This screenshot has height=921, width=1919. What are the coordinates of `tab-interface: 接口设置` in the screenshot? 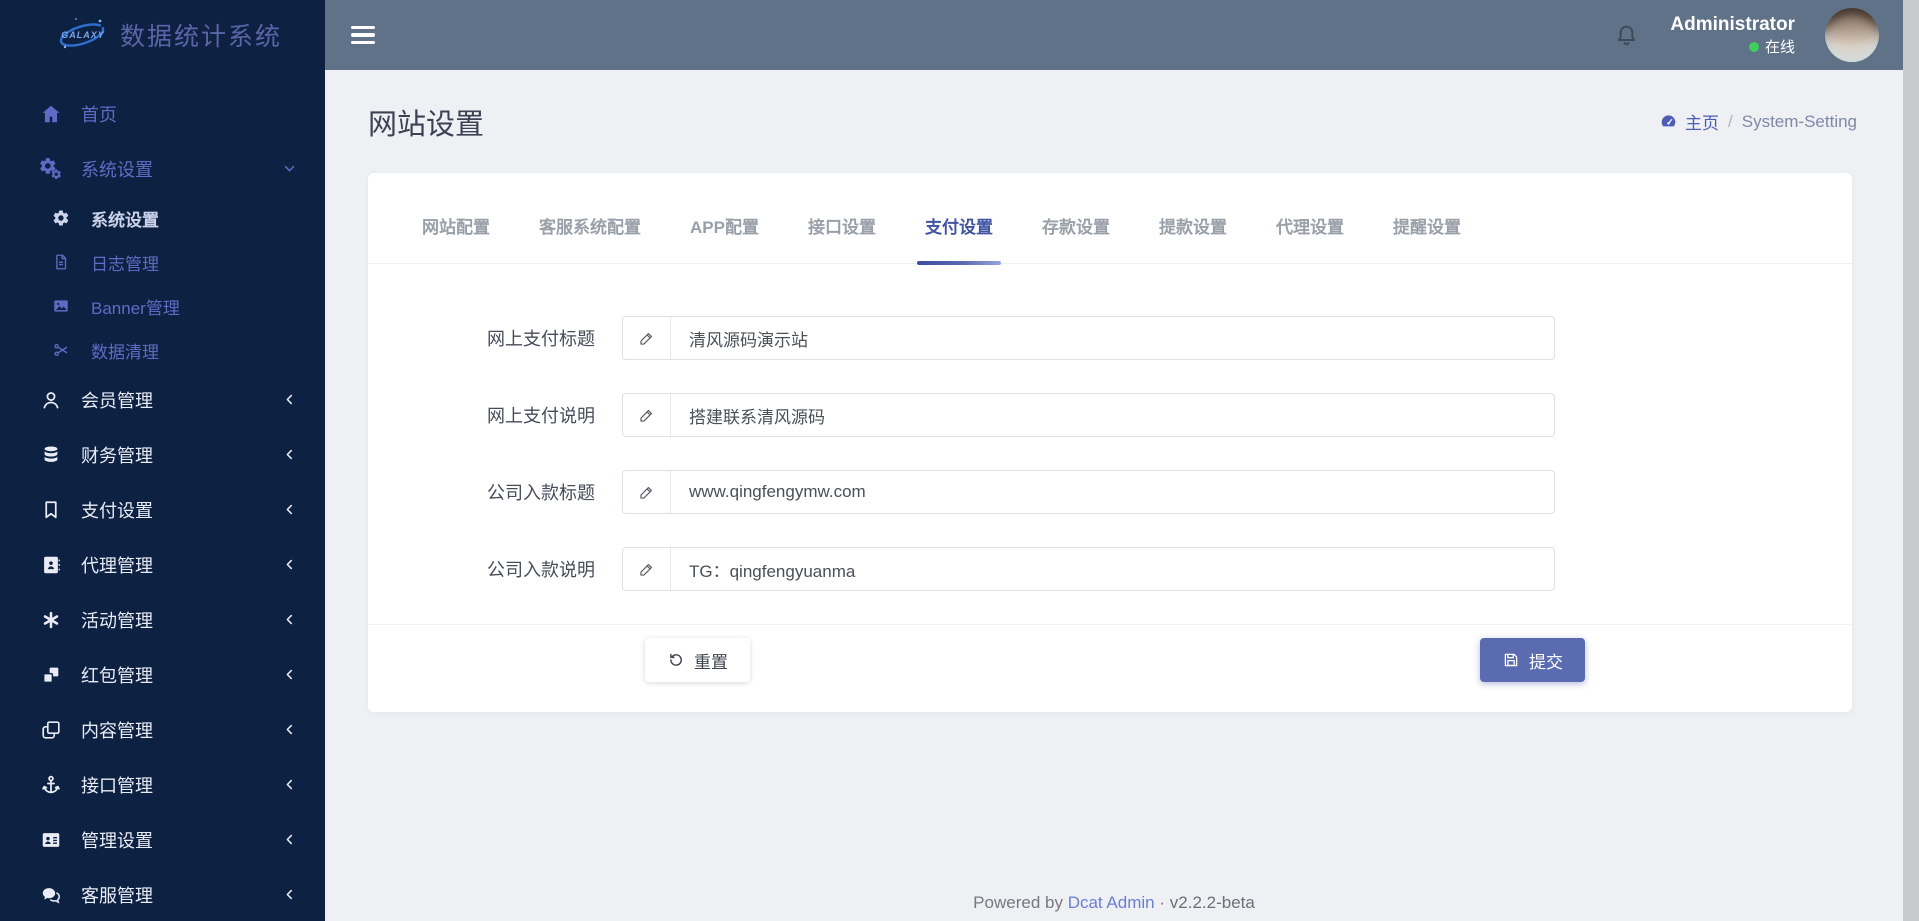 It's located at (842, 218).